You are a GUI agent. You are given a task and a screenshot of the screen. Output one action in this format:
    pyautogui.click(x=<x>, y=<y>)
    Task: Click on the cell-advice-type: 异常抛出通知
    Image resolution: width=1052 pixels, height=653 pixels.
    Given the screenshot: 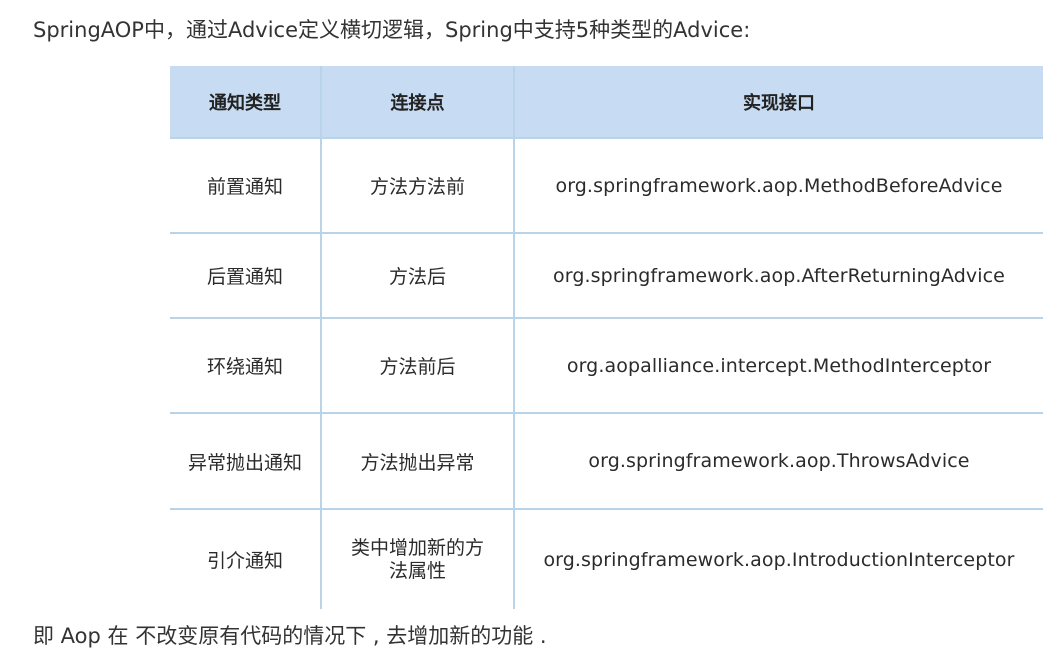 What is the action you would take?
    pyautogui.click(x=246, y=460)
    